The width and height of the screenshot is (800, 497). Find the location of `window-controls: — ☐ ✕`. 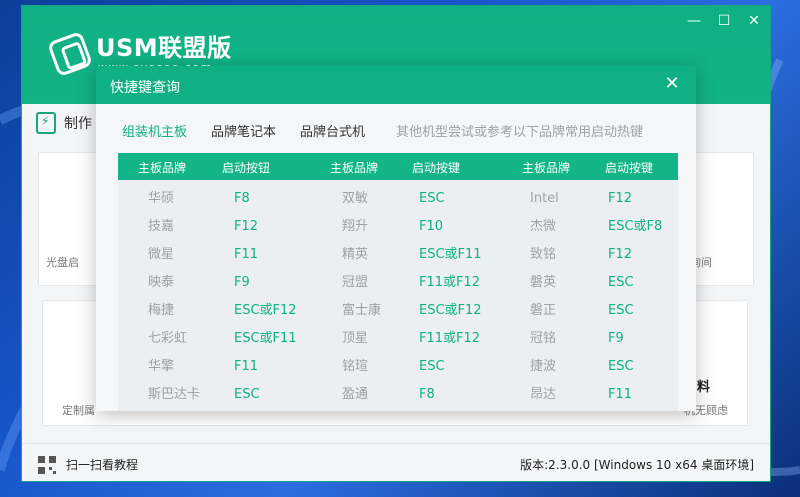

window-controls: — ☐ ✕ is located at coordinates (724, 21).